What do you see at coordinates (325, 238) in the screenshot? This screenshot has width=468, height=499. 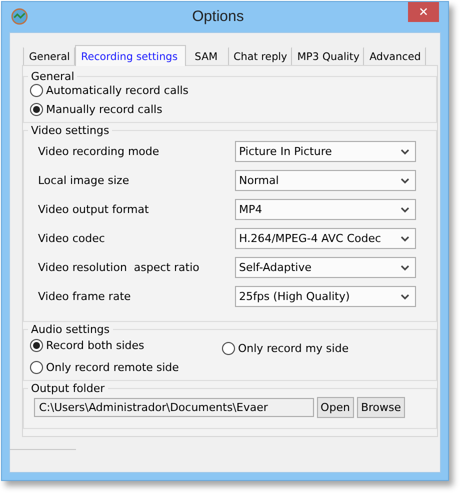 I see `dropdown: H.264/MPEG-4 AVC Codec` at bounding box center [325, 238].